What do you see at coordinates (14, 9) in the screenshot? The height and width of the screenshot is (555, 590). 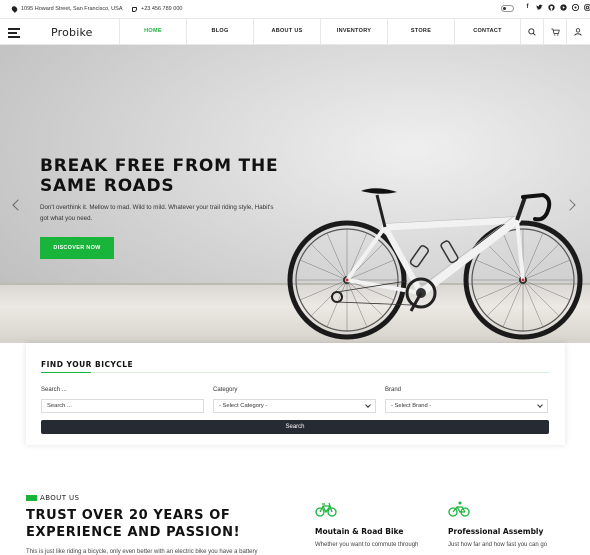 I see `location-pin-icon` at bounding box center [14, 9].